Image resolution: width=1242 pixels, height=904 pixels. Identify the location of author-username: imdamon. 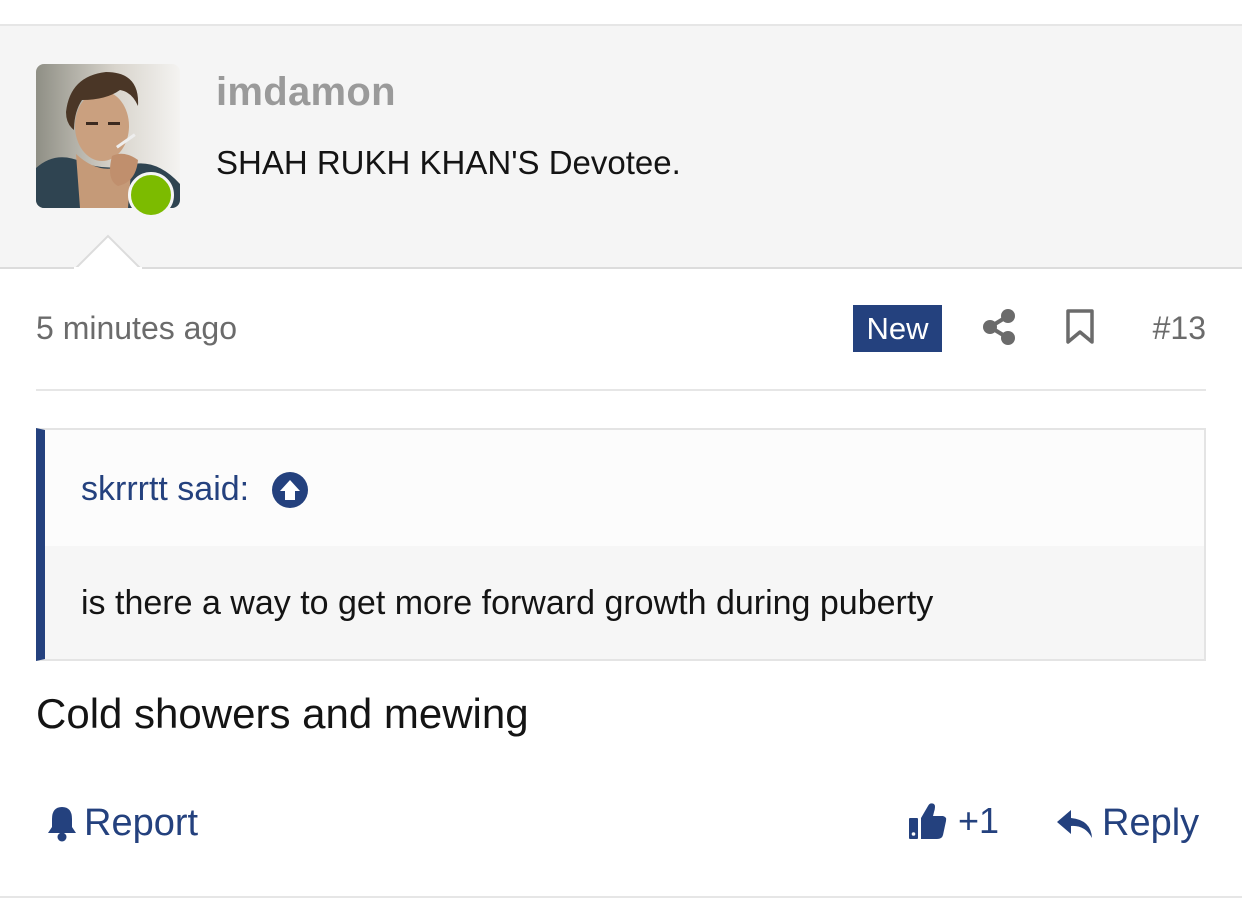
(306, 92).